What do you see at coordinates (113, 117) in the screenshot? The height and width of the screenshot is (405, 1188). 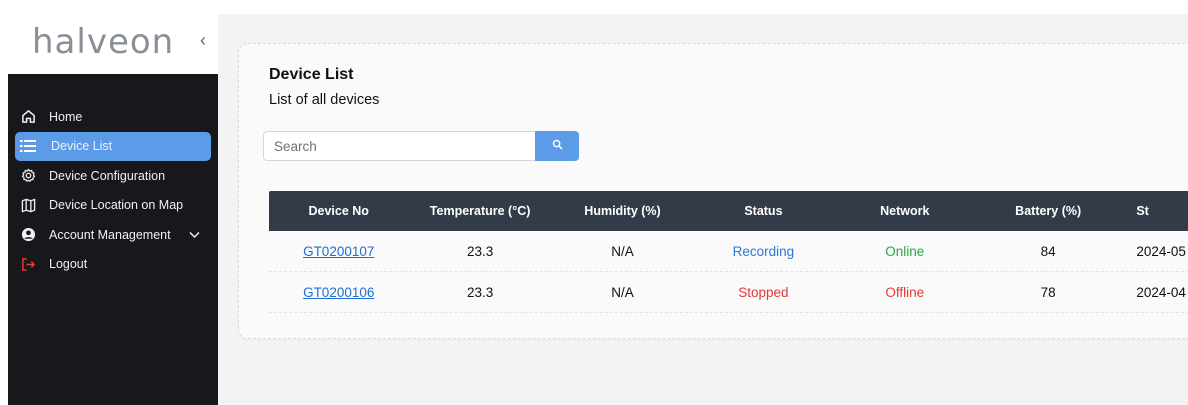 I see `sidebar-item-home: Home` at bounding box center [113, 117].